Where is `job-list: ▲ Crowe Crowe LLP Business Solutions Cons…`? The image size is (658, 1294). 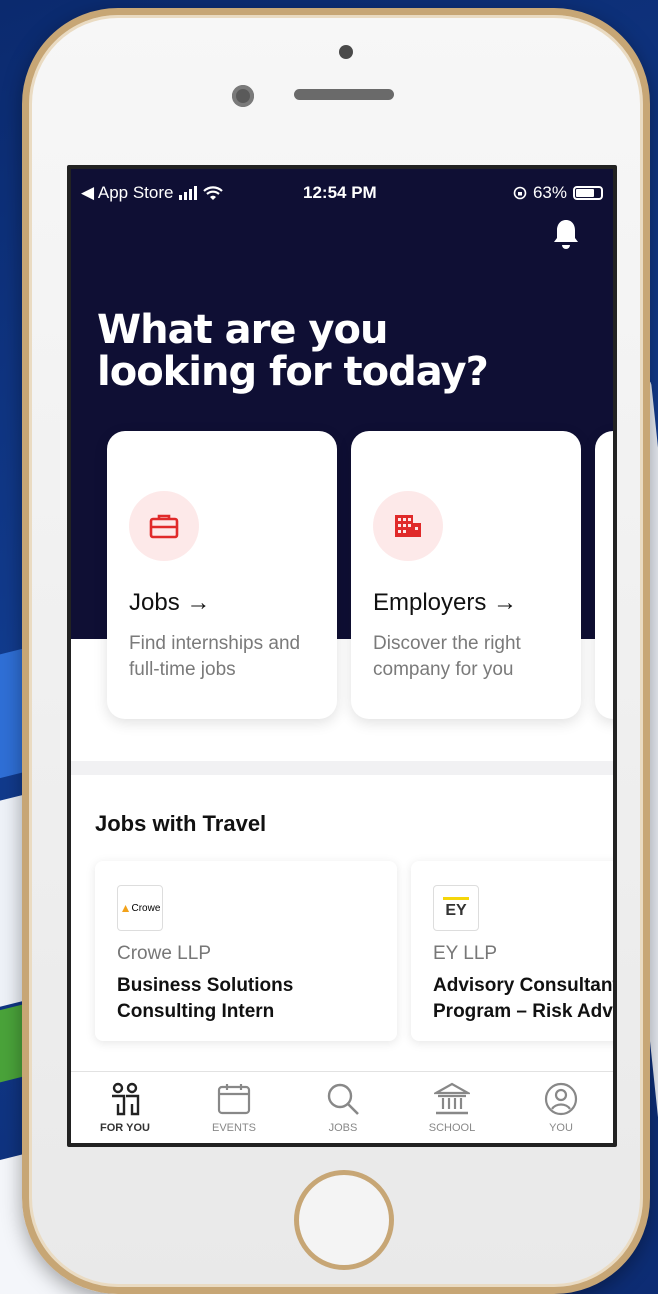
job-list: ▲ Crowe Crowe LLP Business Solutions Cons… is located at coordinates (356, 951).